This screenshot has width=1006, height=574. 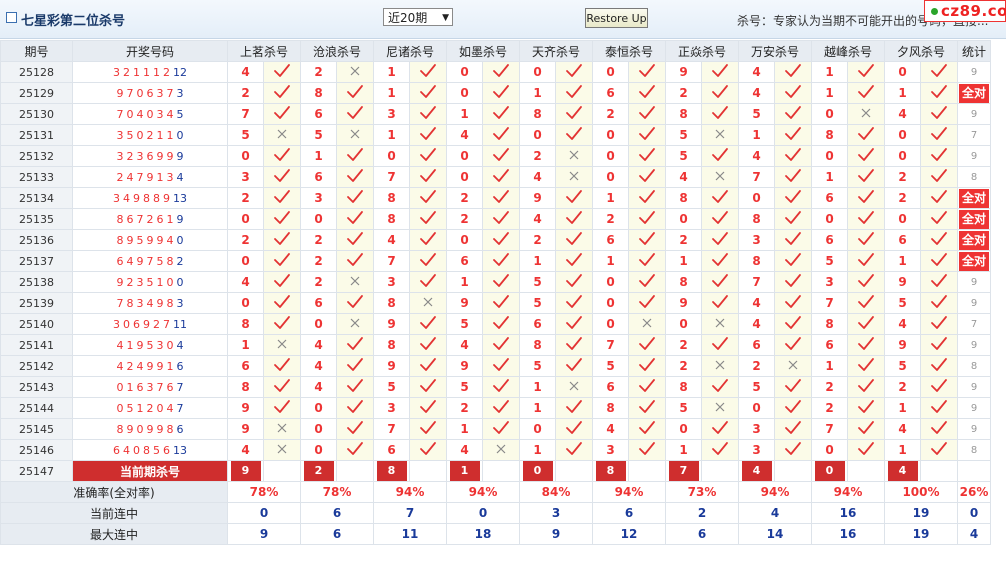 I want to click on draw-numbers: 783498, so click(x=146, y=303).